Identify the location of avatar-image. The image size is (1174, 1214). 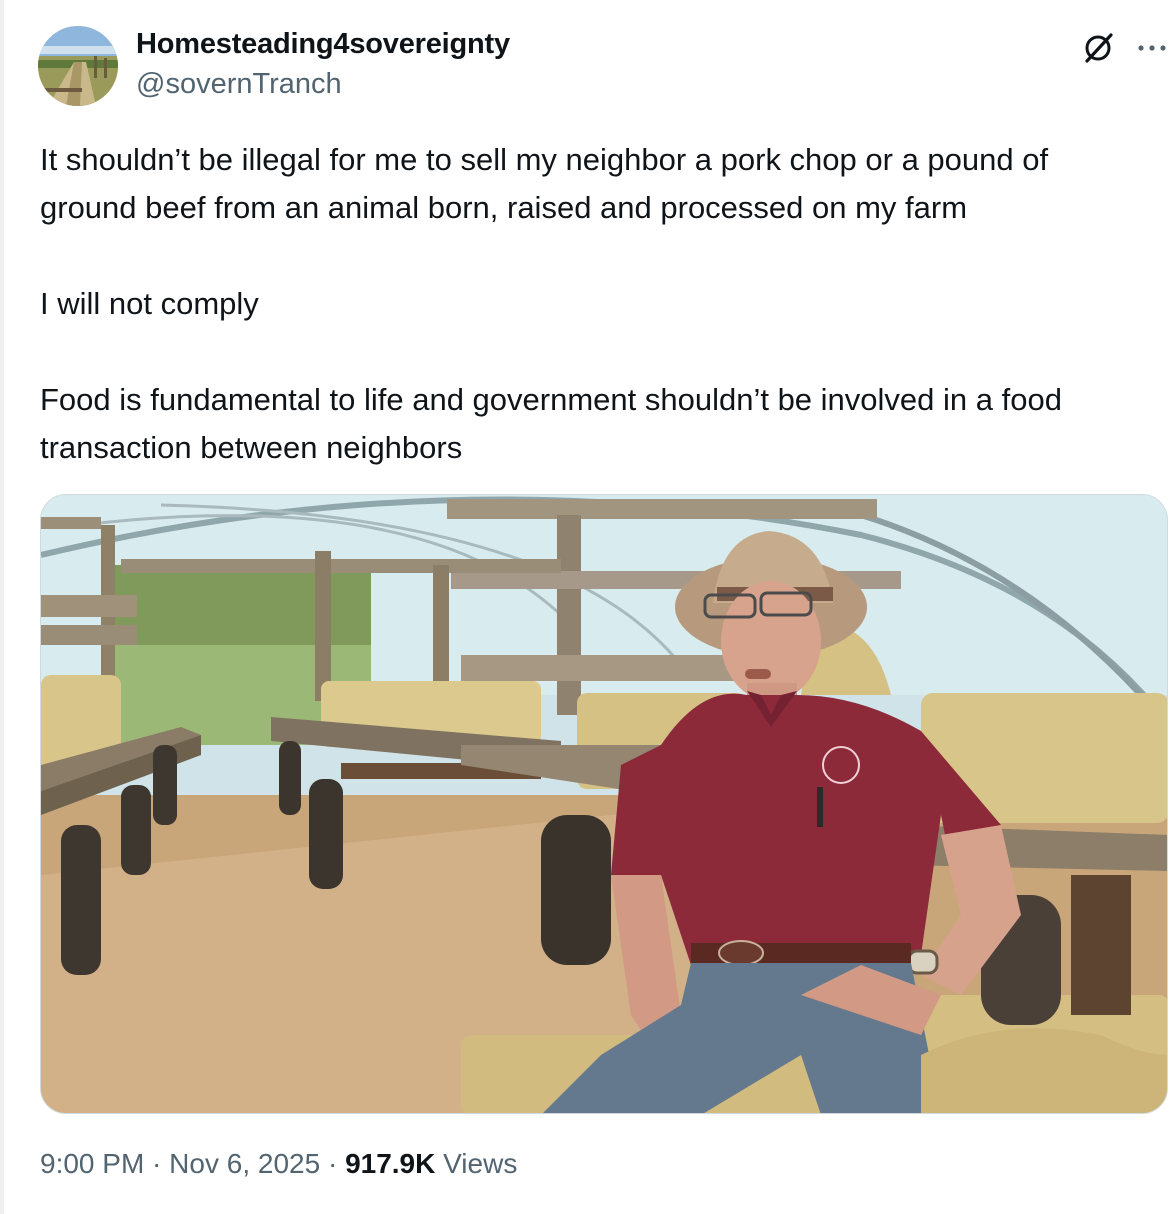
(78, 66).